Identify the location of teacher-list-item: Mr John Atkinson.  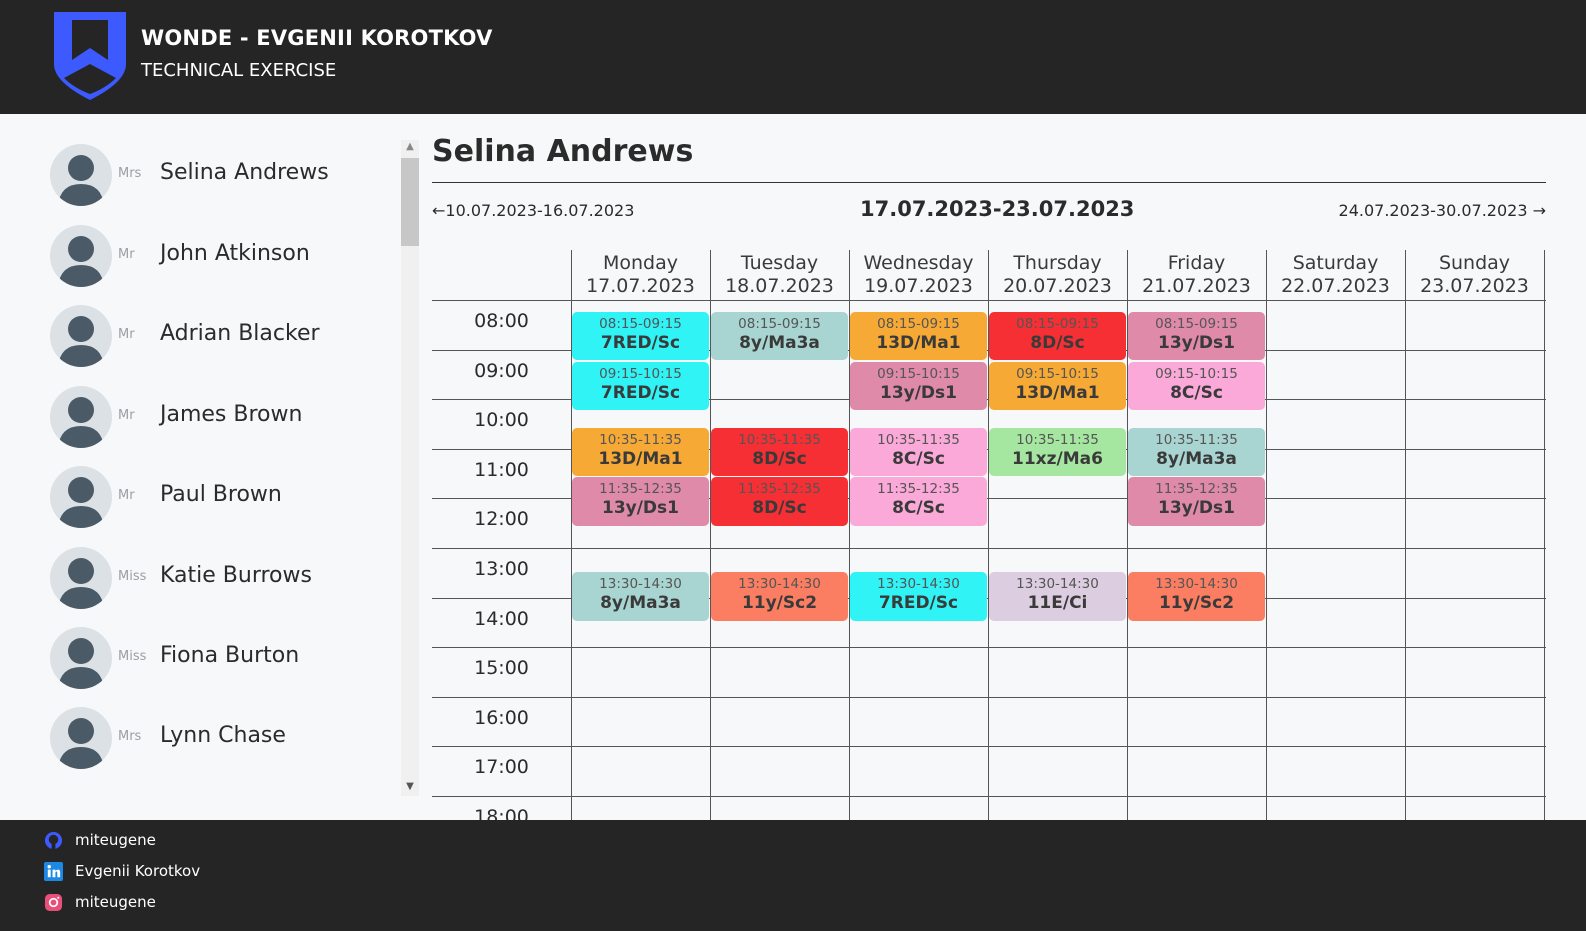
(220, 260).